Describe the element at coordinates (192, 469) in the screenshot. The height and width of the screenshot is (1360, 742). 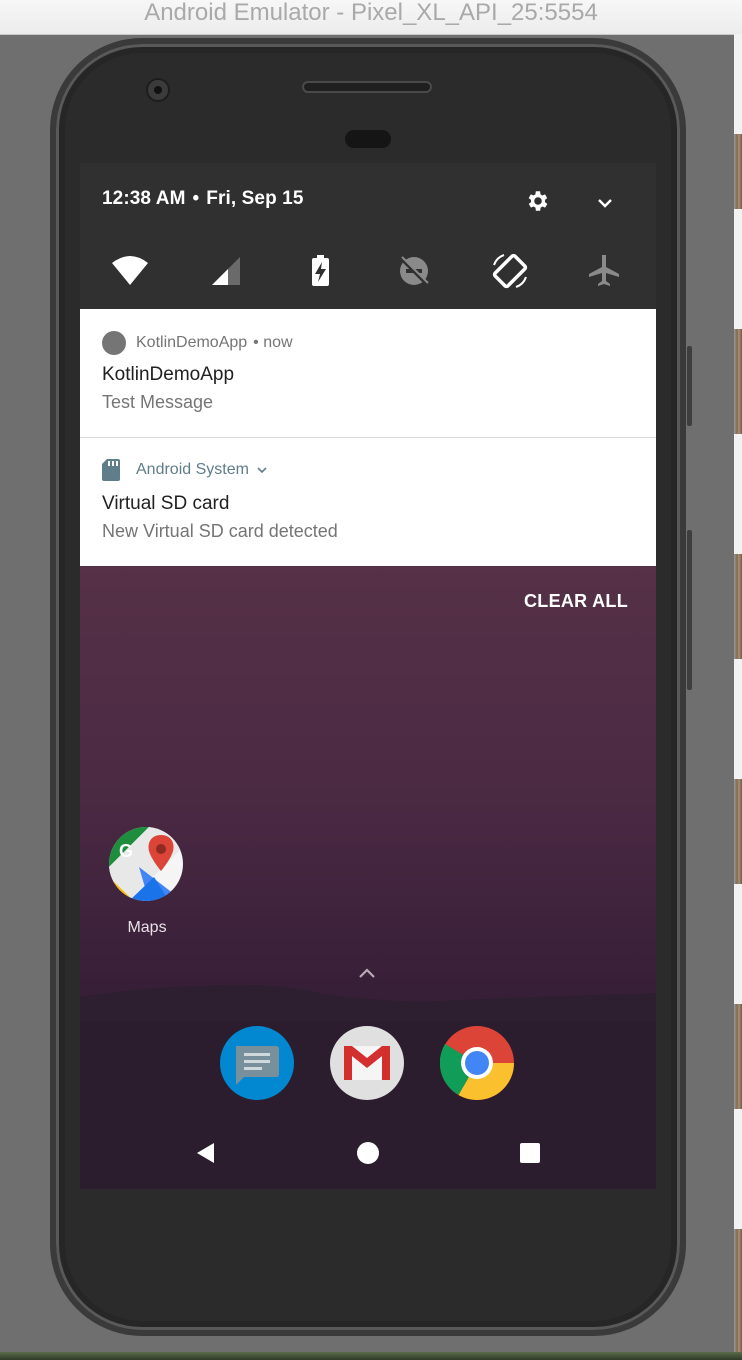
I see `notification-app-name: Android System` at that location.